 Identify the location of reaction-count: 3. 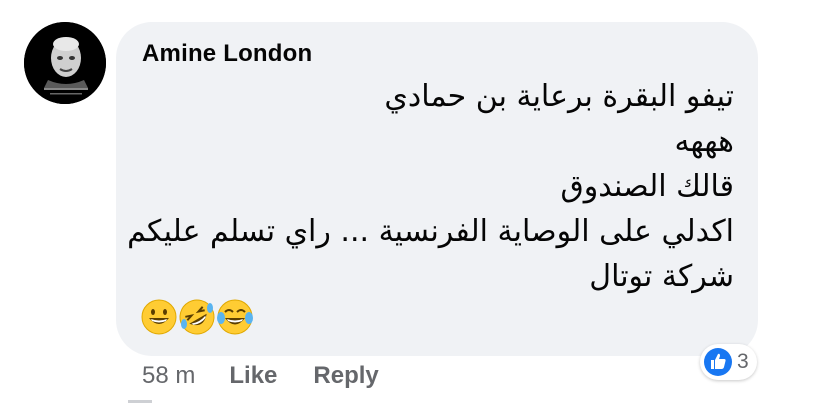
(743, 361).